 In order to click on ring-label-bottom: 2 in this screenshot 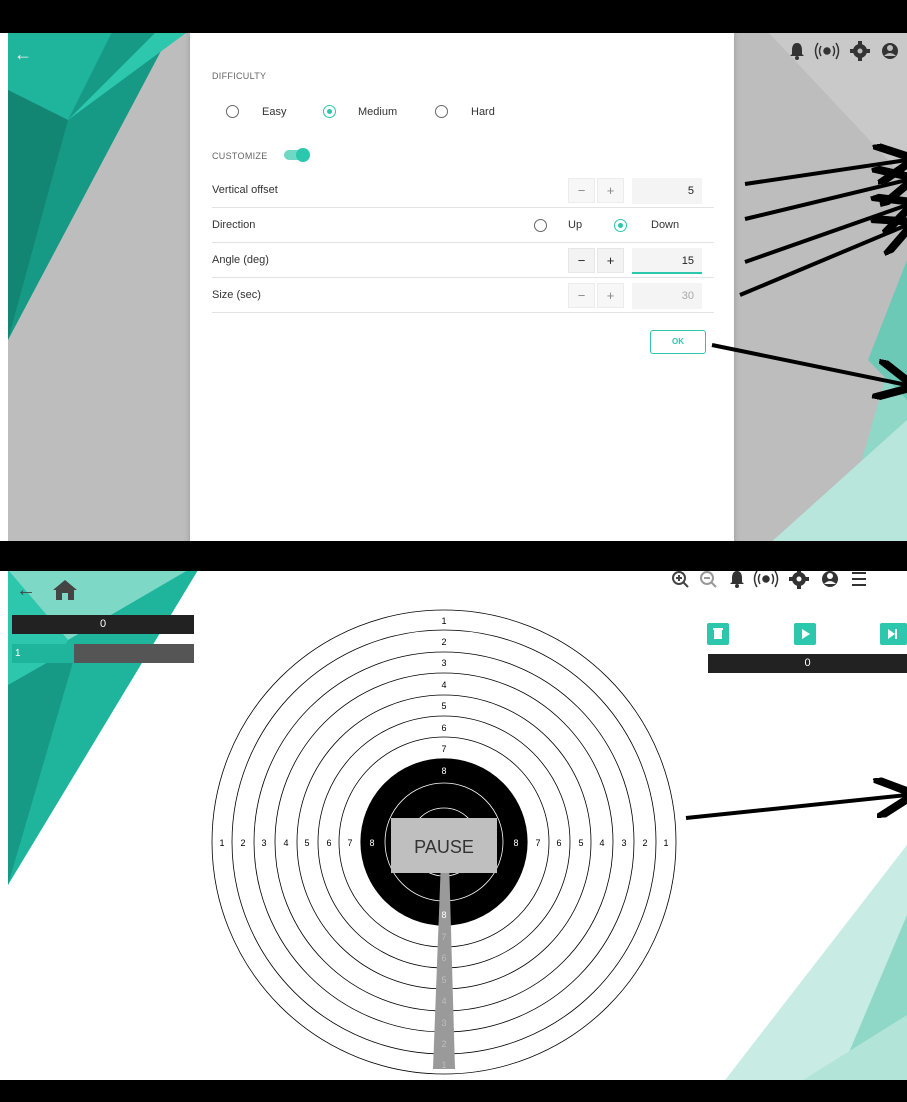, I will do `click(443, 1044)`.